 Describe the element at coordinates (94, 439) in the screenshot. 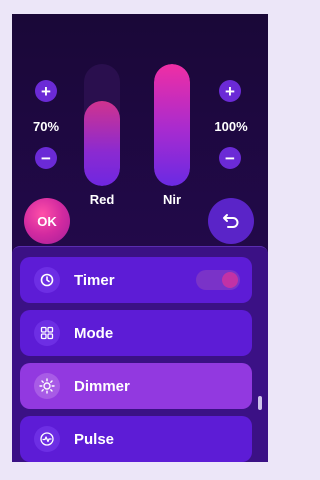

I see `menu-item-label: Pulse` at that location.